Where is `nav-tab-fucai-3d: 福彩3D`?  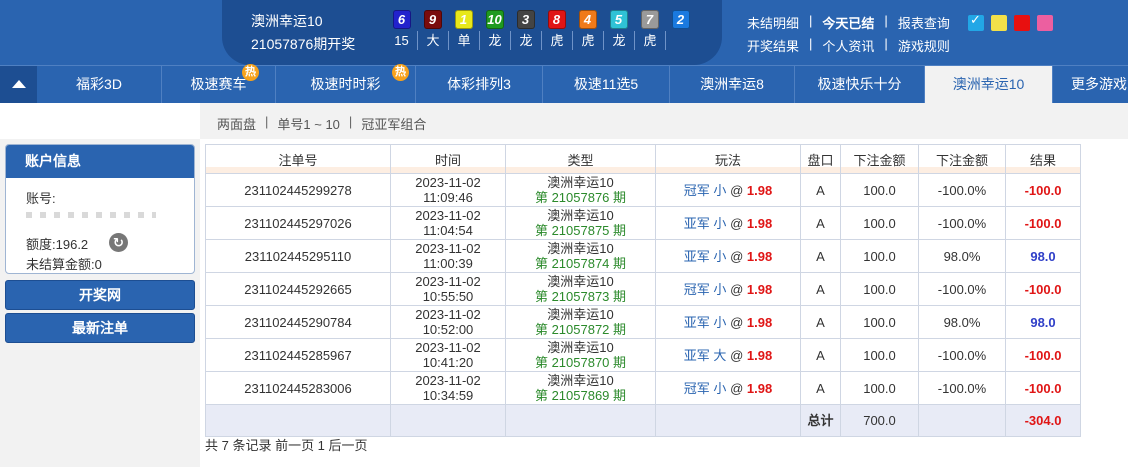 nav-tab-fucai-3d: 福彩3D is located at coordinates (99, 84).